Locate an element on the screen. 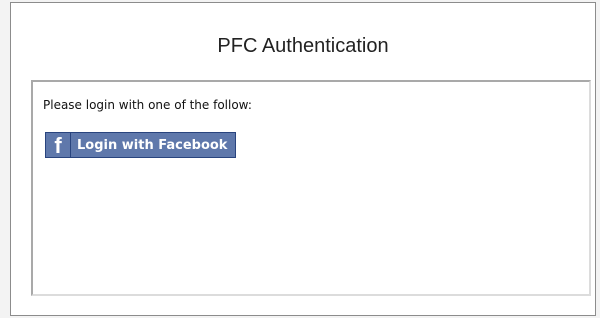  login-with-facebook-button: f Login with Facebook is located at coordinates (141, 145).